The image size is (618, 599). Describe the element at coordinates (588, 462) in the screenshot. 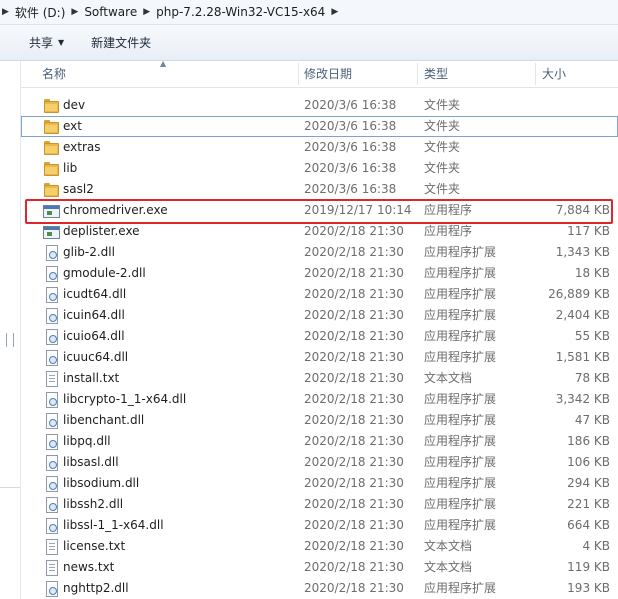

I see `file-size: 106 KB` at that location.